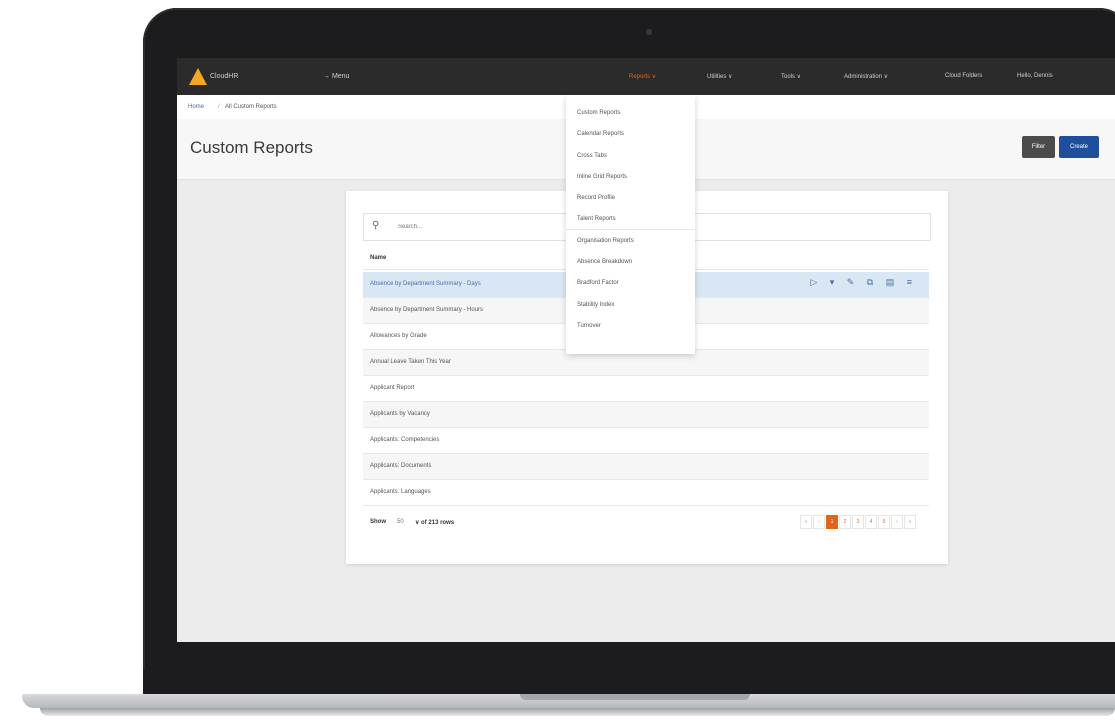  Describe the element at coordinates (646, 522) in the screenshot. I see `table-footer: Show 50 ∨ of 213 rows «‹ 1 2 3 4 5 ›»` at that location.